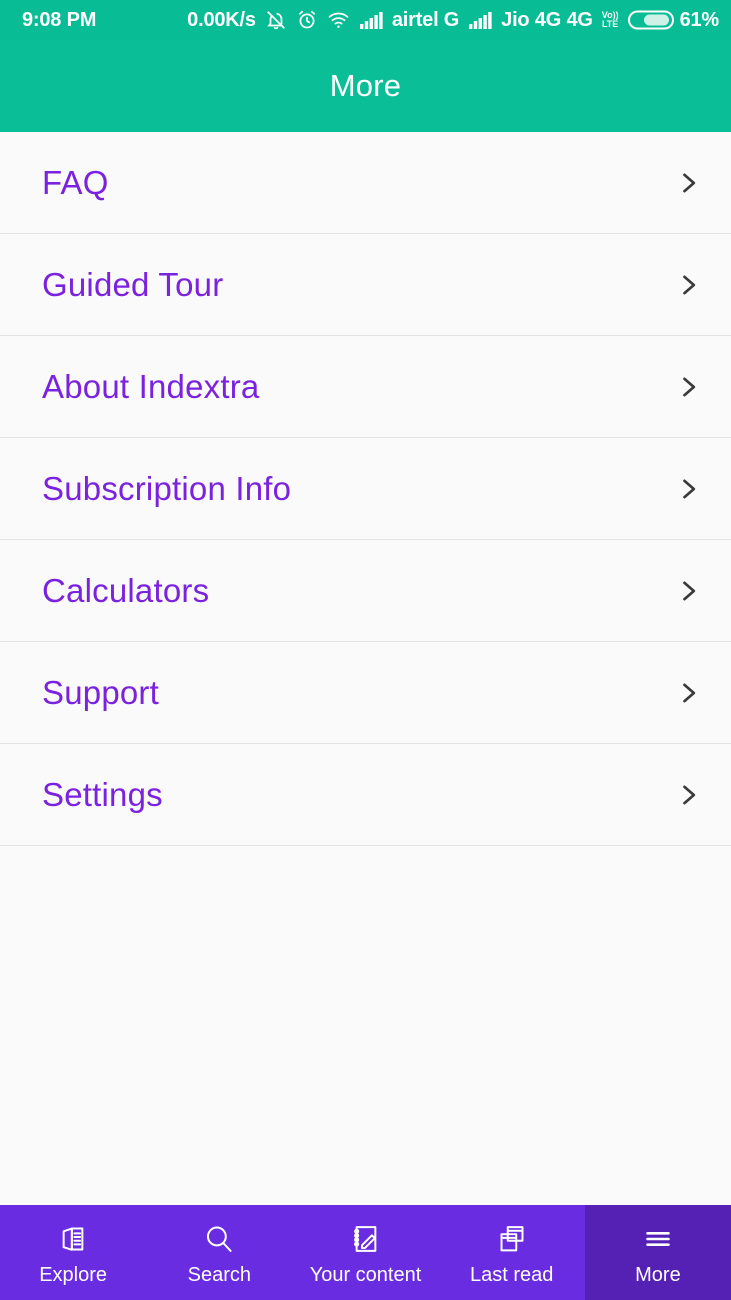 The image size is (731, 1300). I want to click on menu-item-about-indextra: About Indextra, so click(365, 387).